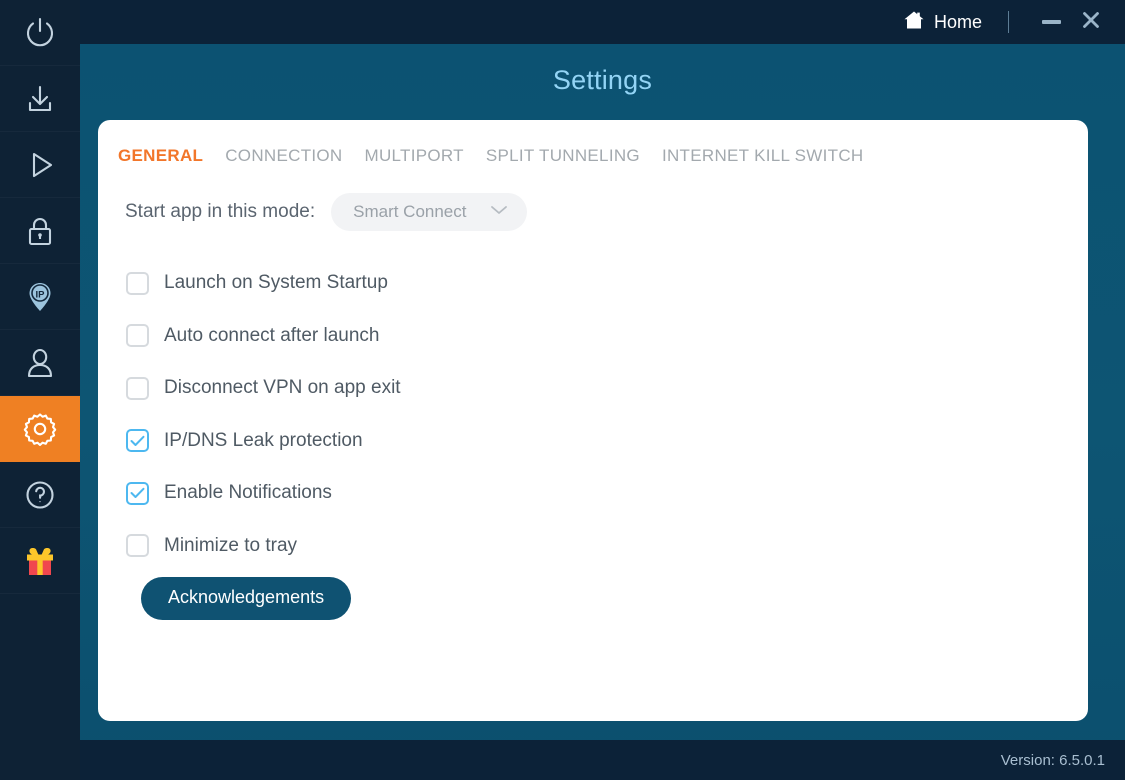 The height and width of the screenshot is (780, 1125). I want to click on tab-internet-kill-switch: INTERNET KILL SWITCH, so click(763, 156).